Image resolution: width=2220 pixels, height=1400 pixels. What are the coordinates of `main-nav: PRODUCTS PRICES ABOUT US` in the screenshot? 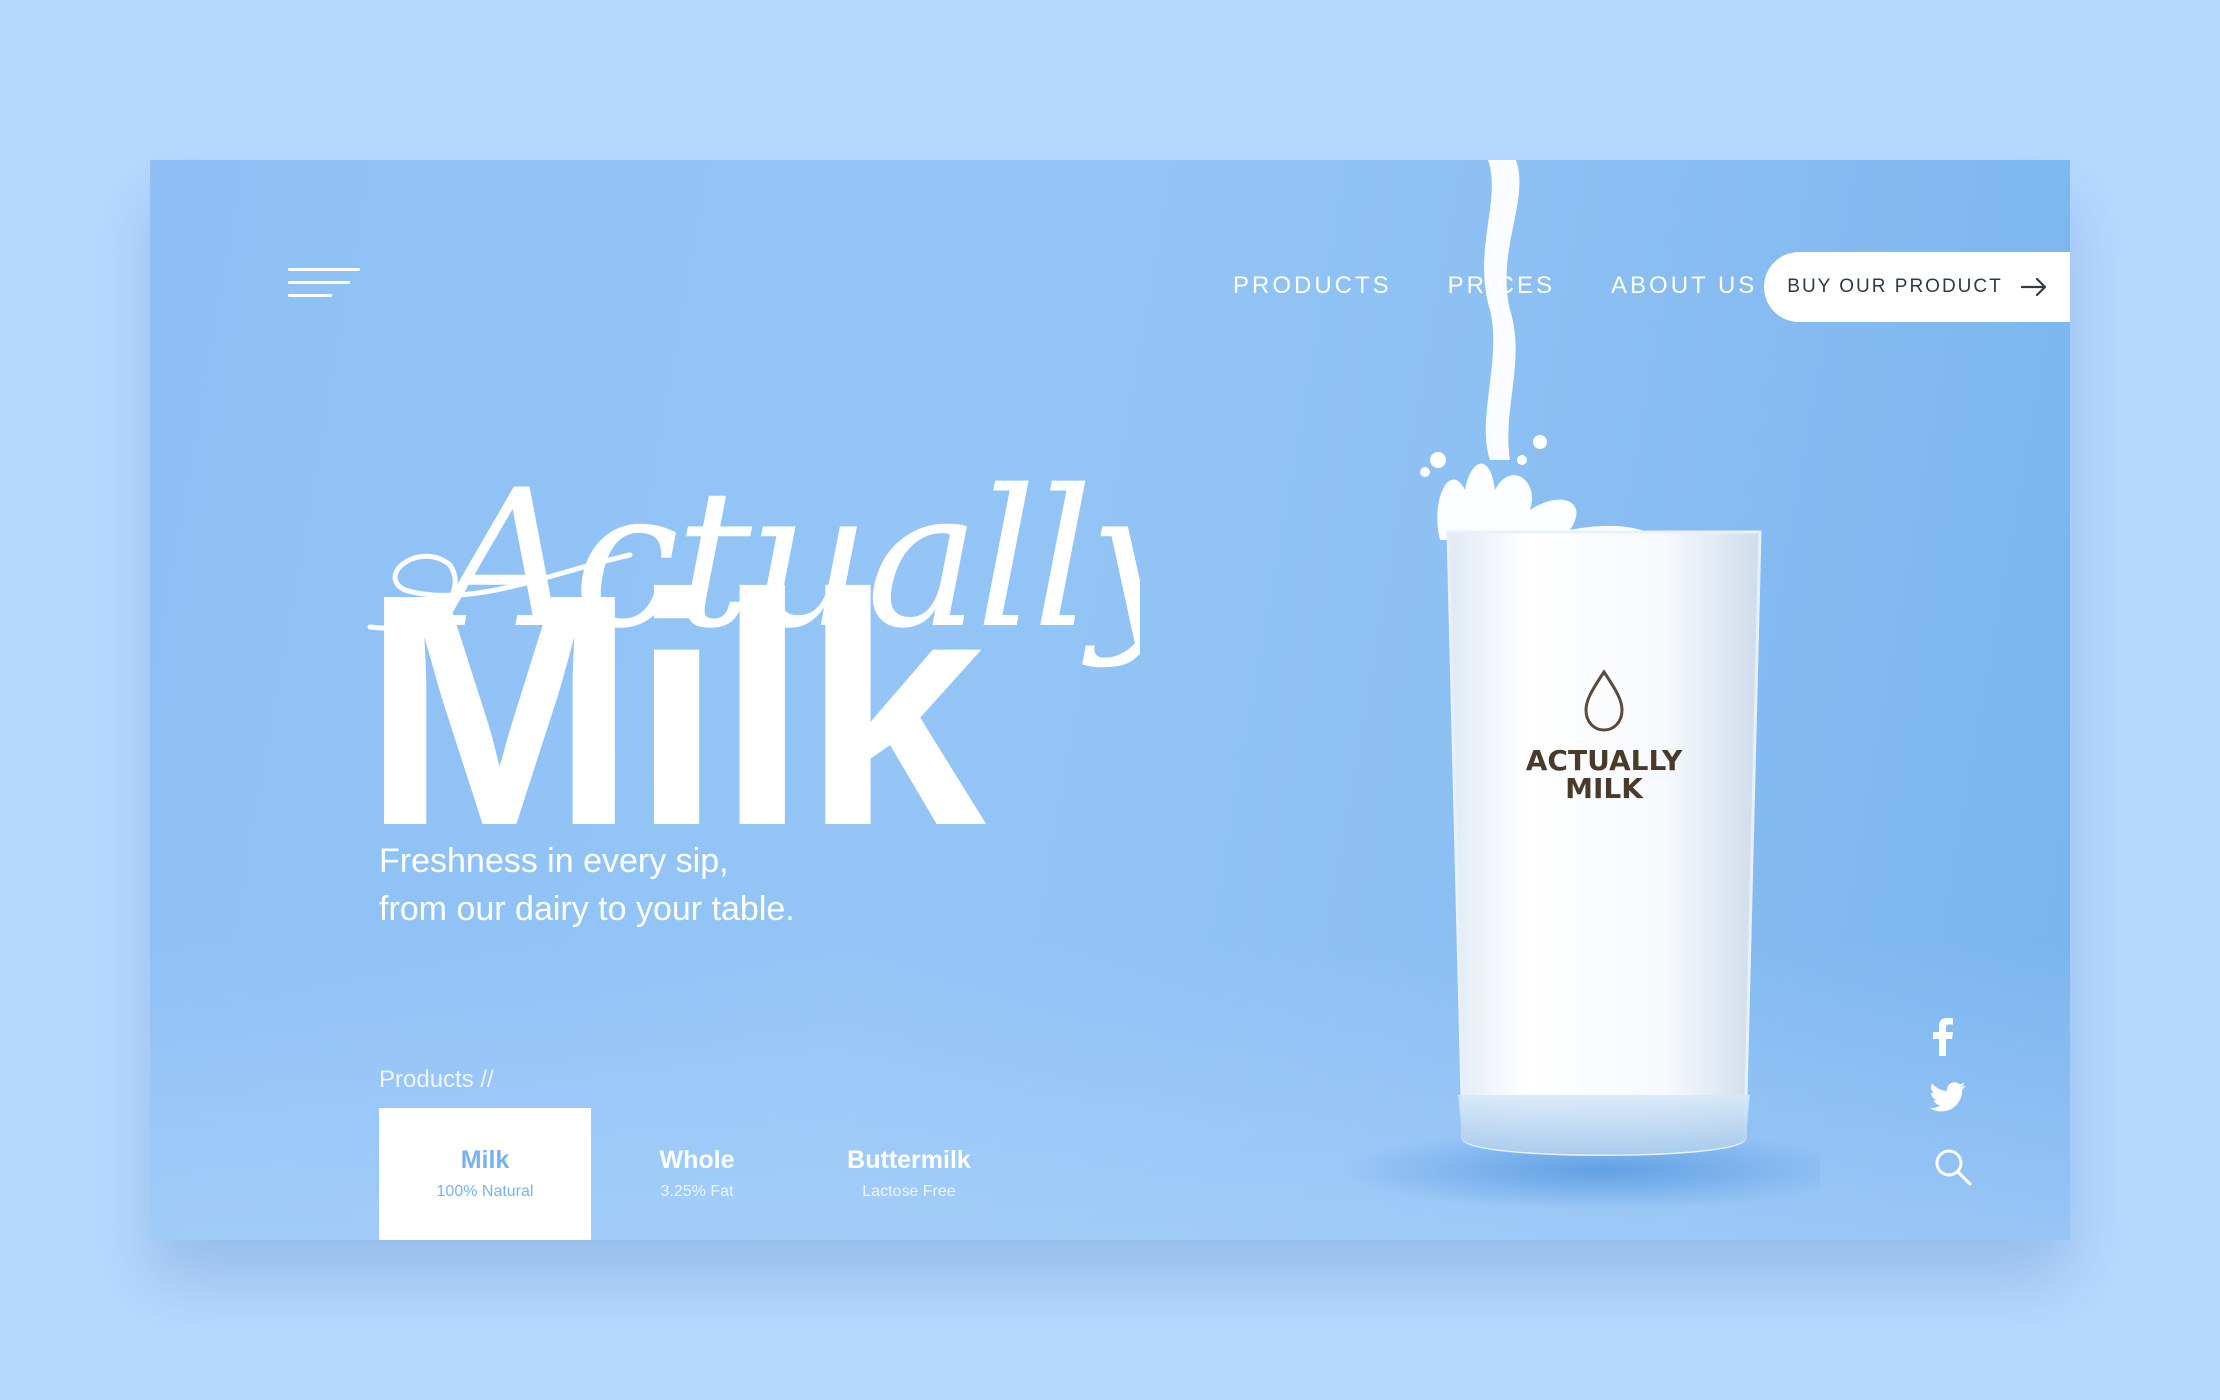 It's located at (1523, 286).